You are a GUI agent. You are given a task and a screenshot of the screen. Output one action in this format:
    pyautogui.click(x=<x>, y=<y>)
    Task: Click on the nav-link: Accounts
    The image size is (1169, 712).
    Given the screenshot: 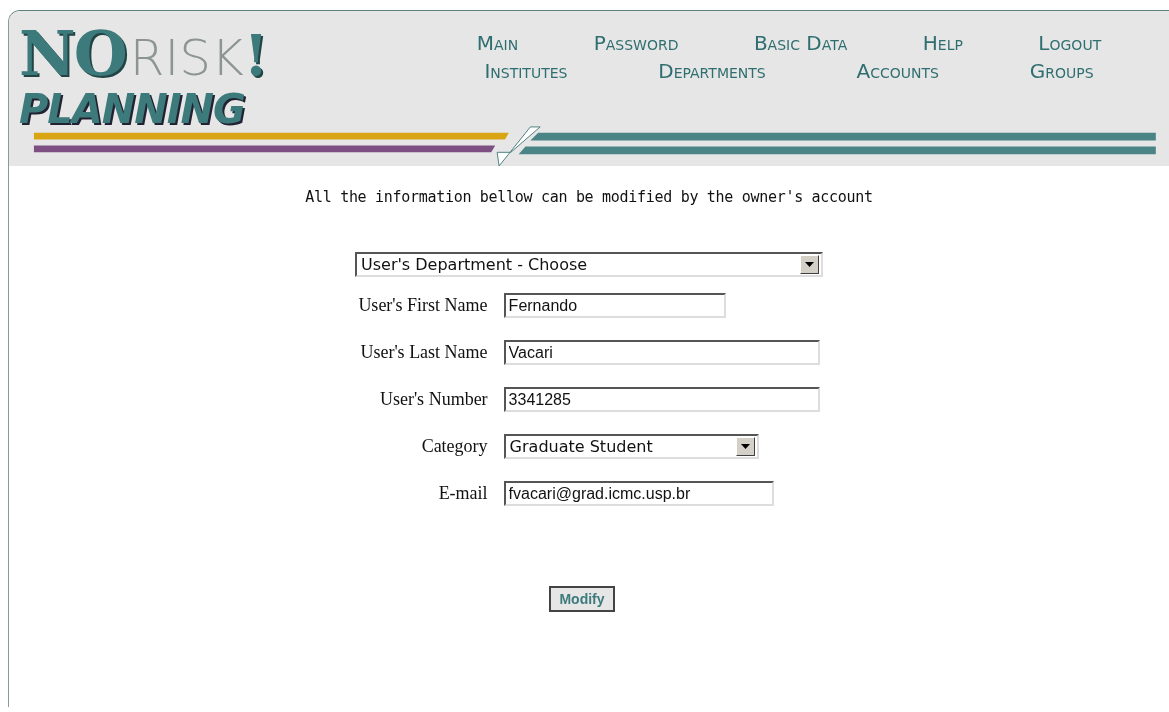 What is the action you would take?
    pyautogui.click(x=897, y=71)
    